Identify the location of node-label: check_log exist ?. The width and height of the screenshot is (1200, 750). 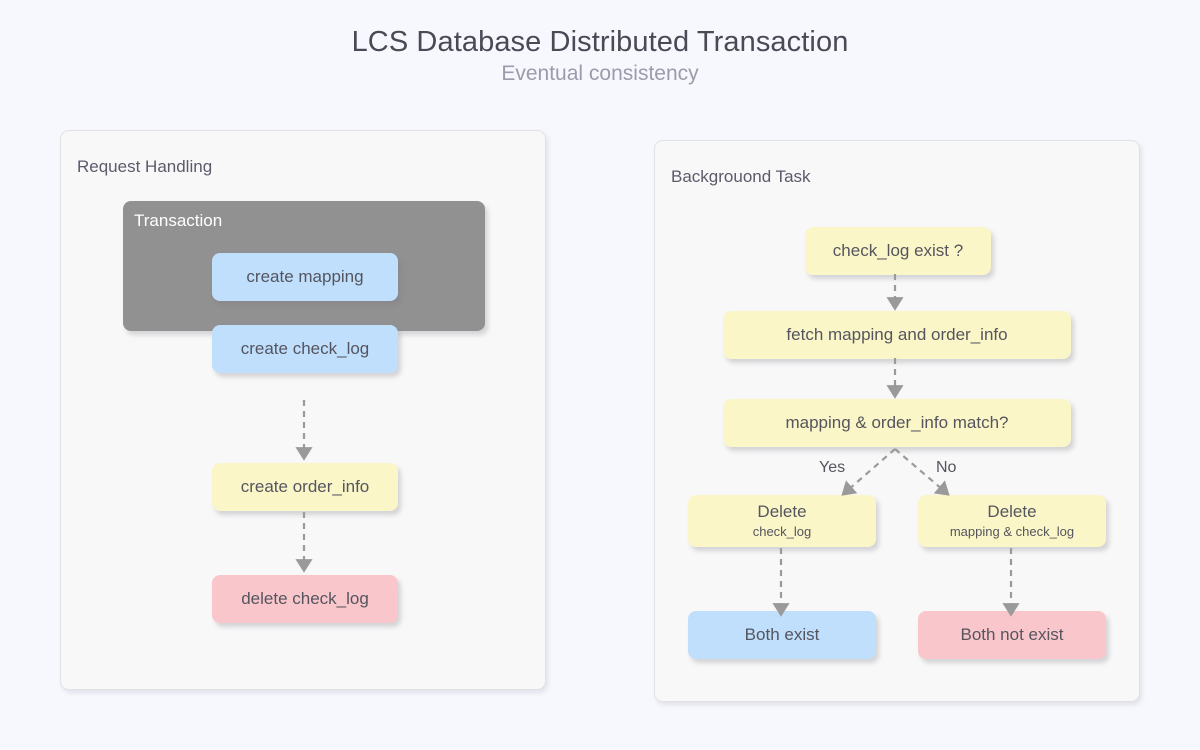
(898, 251).